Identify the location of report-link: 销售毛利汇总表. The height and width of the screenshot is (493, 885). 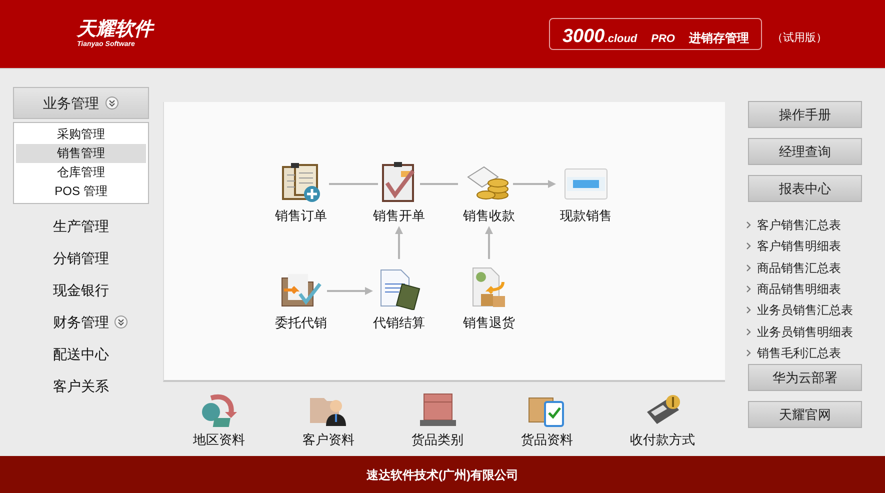
(799, 353).